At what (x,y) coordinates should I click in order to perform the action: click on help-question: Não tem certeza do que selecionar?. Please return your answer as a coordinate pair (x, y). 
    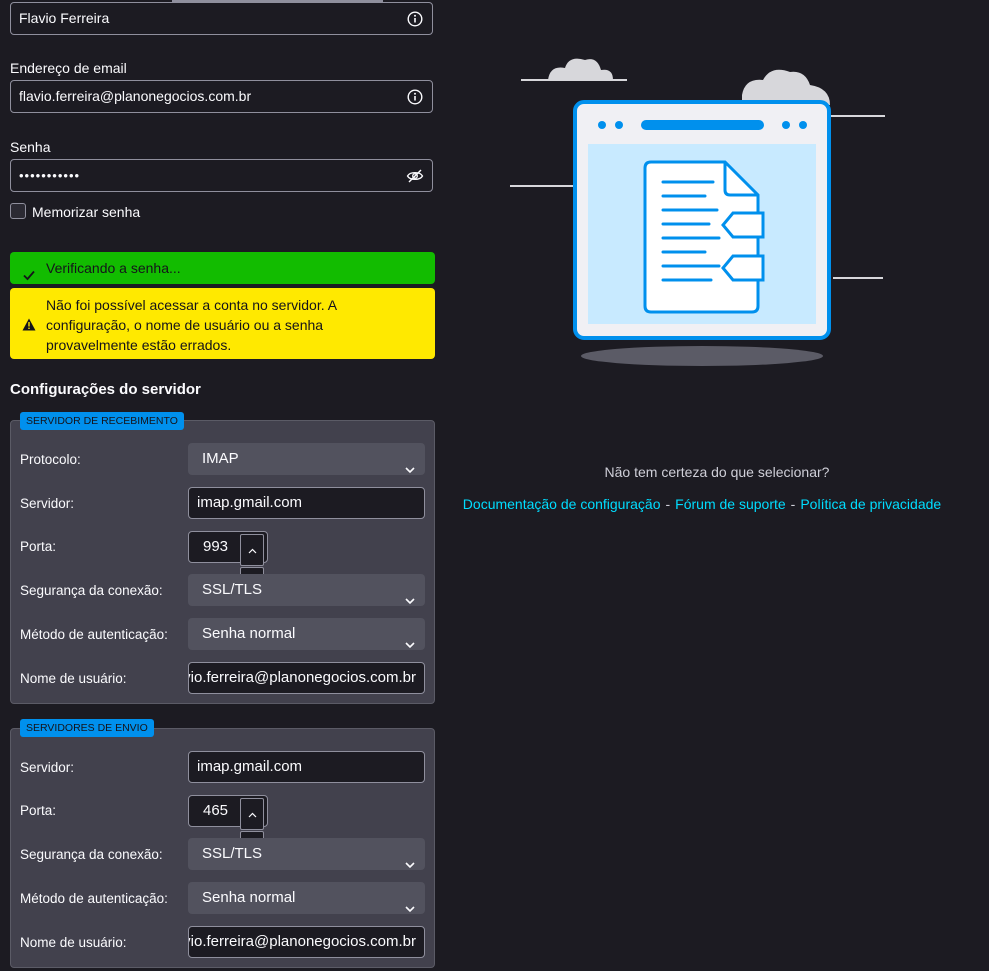
    Looking at the image, I should click on (717, 472).